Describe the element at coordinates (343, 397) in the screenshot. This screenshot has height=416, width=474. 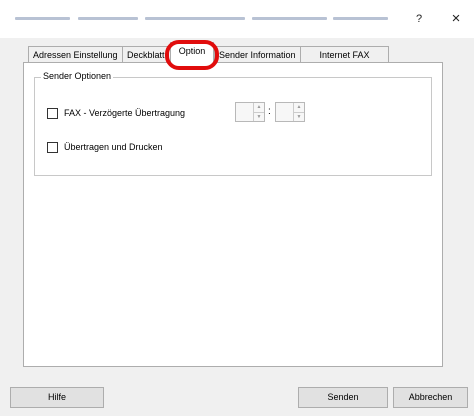
I see `send-button: Senden` at that location.